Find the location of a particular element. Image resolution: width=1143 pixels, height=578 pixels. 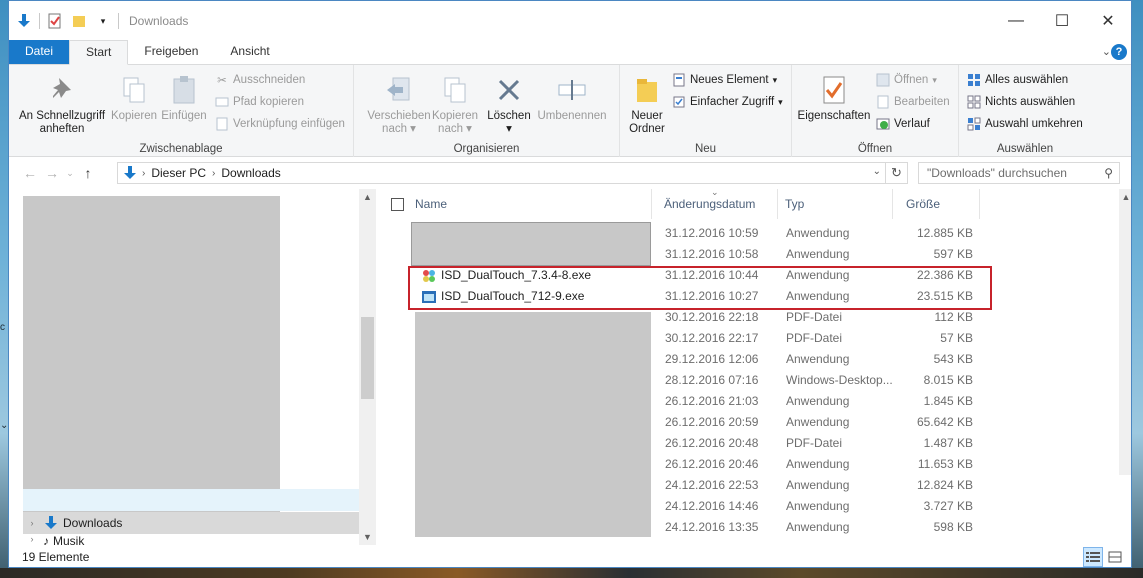

history-button: Verlauf is located at coordinates (903, 124).